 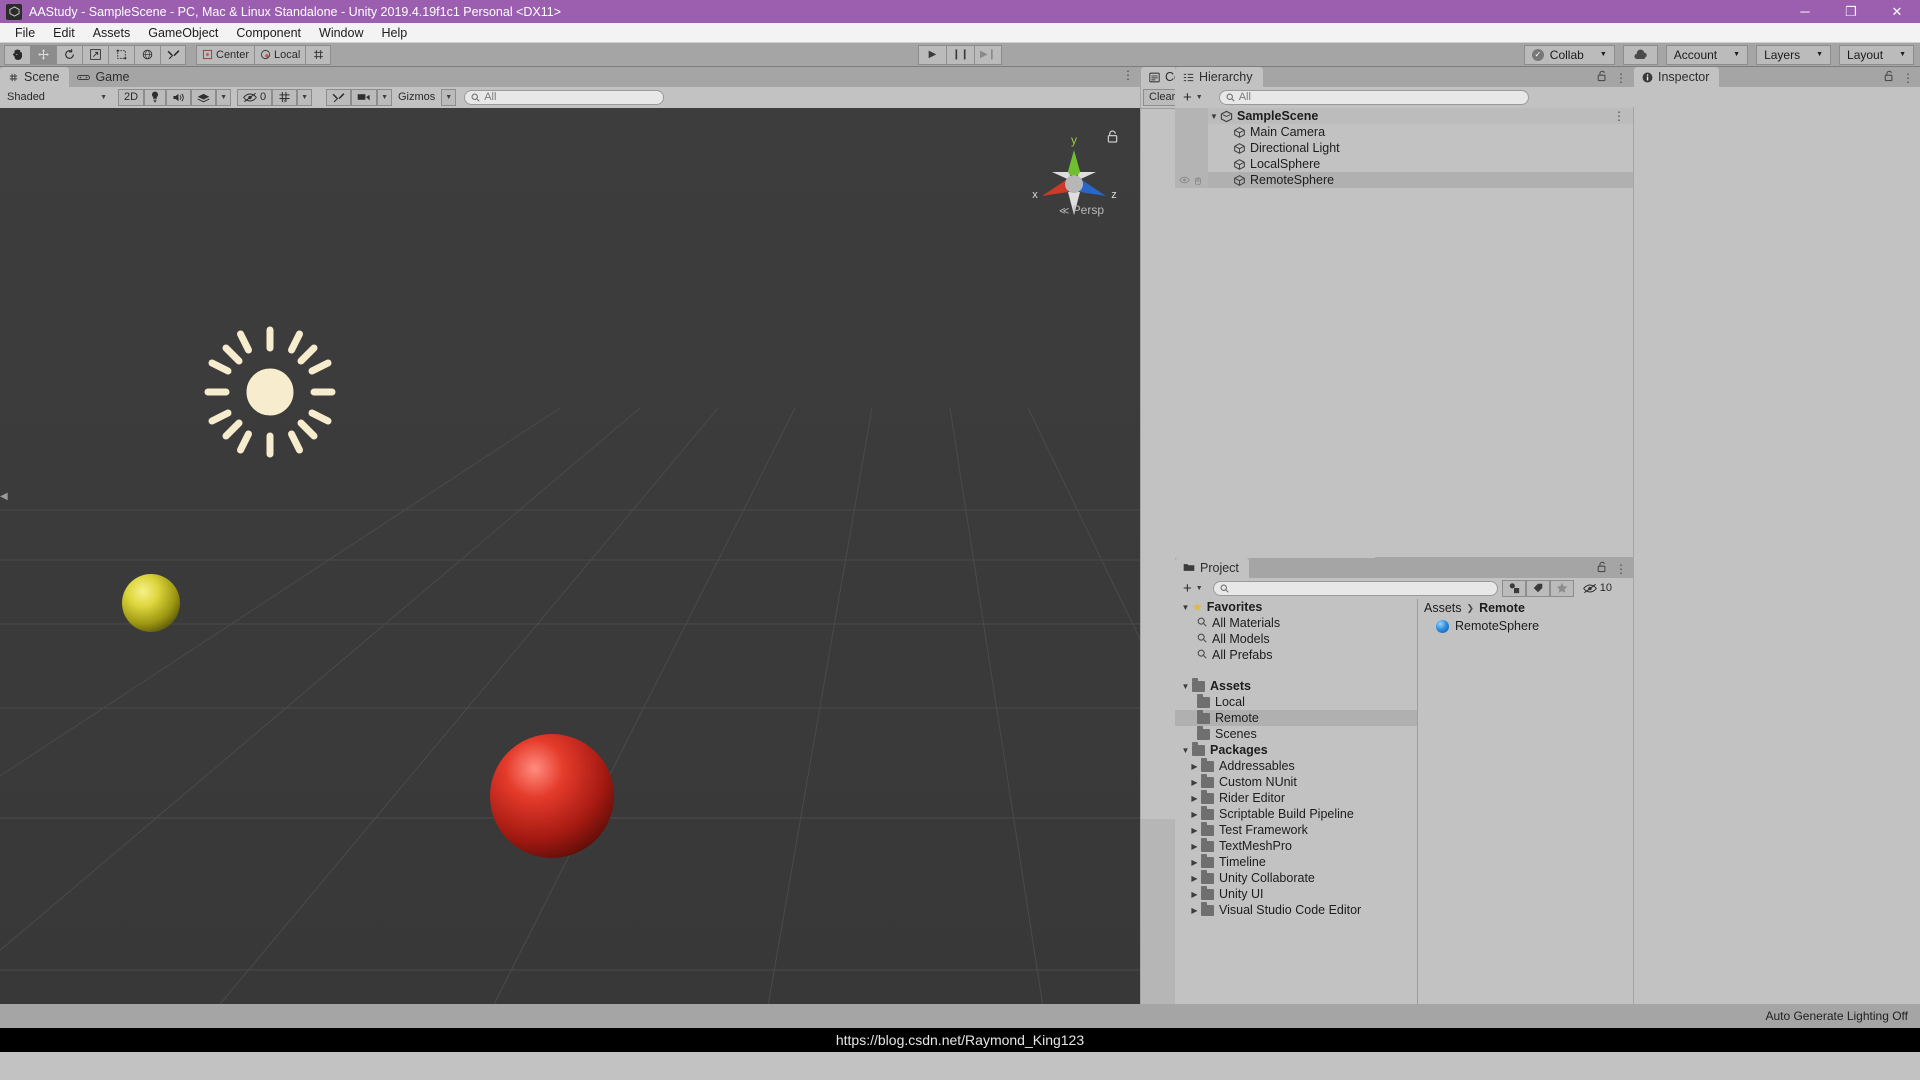 What do you see at coordinates (223, 97) in the screenshot?
I see `scene-fx-dropdown: ▼` at bounding box center [223, 97].